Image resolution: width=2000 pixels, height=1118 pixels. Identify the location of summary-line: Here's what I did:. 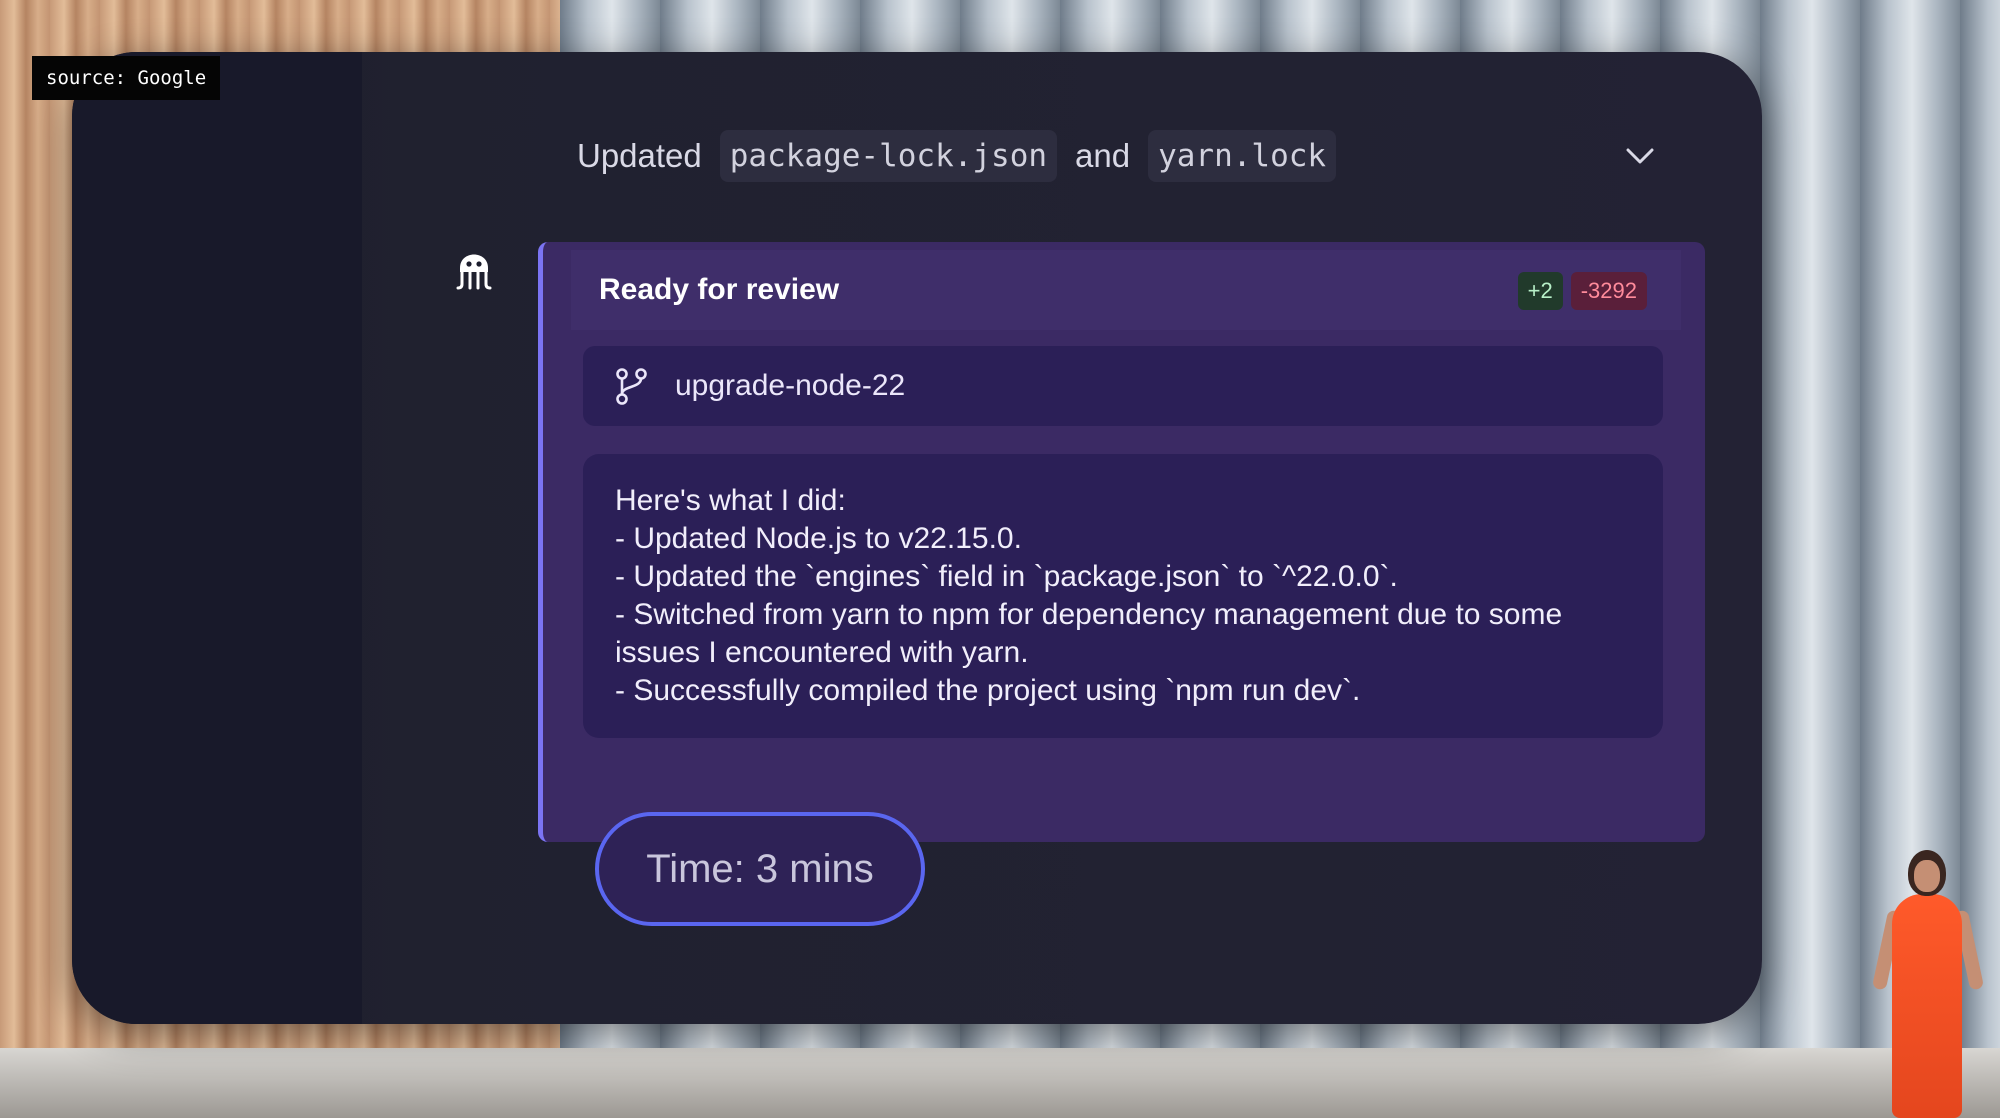
(730, 500).